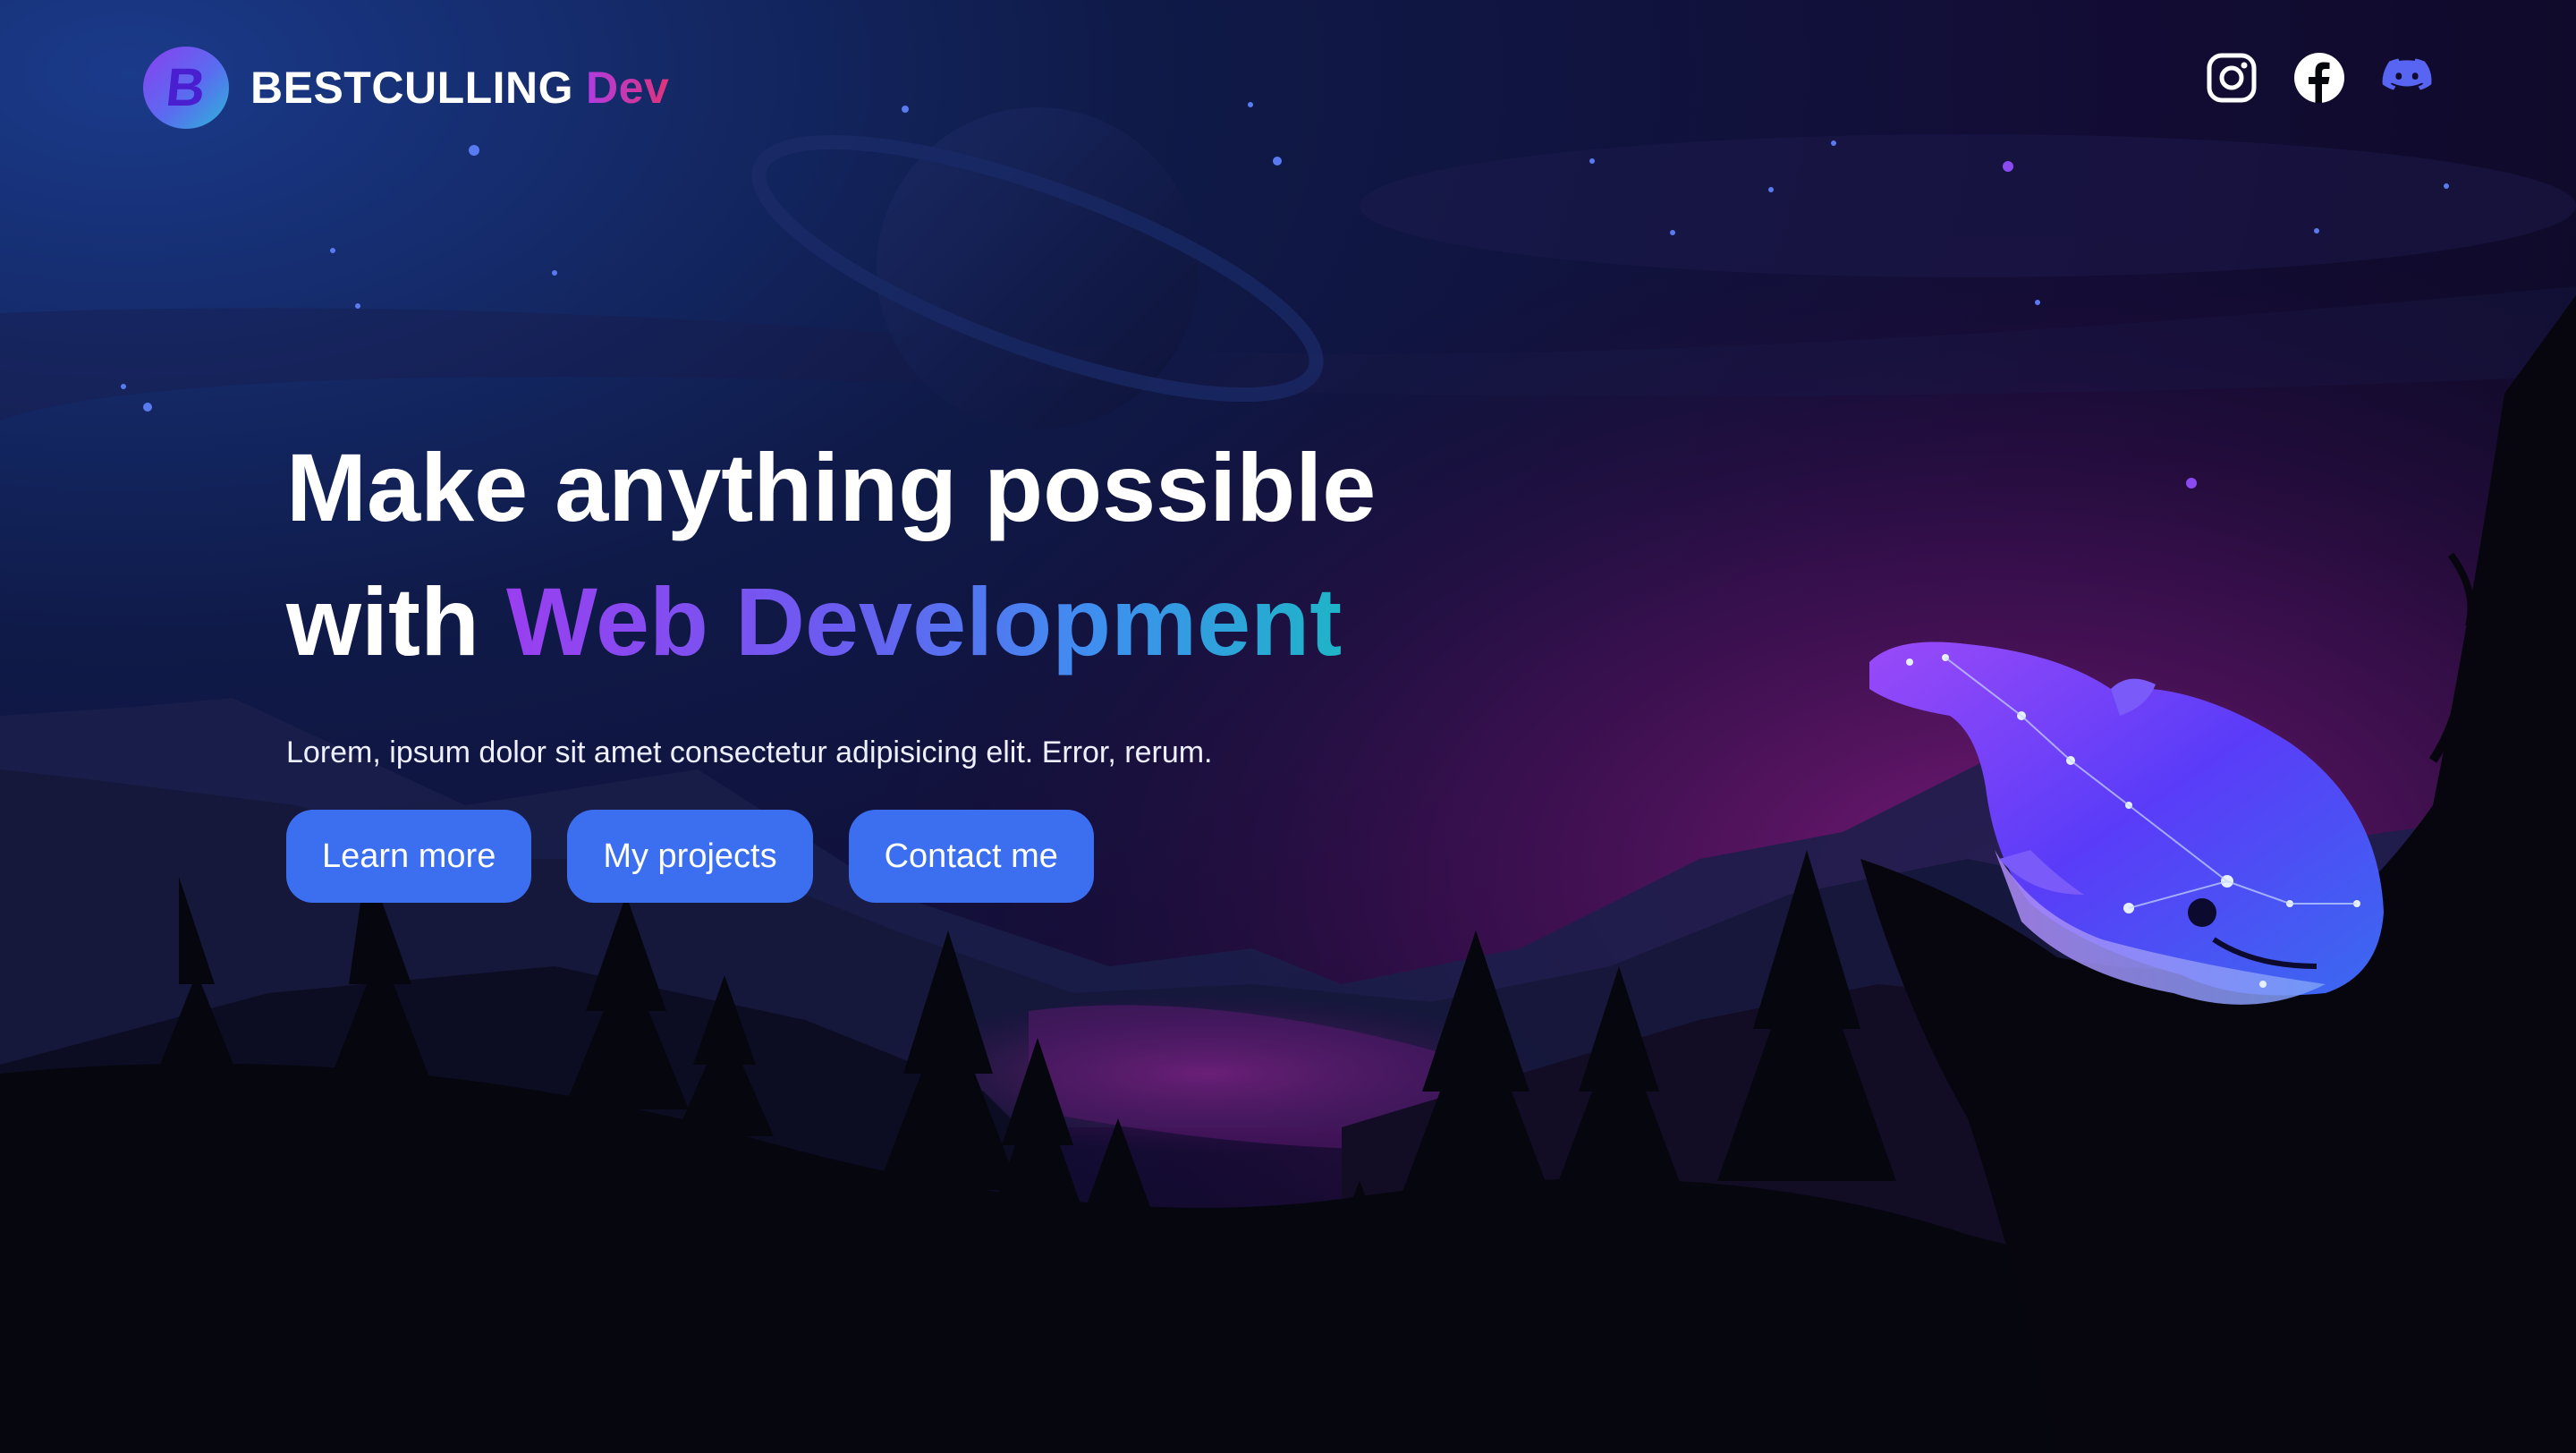  What do you see at coordinates (409, 856) in the screenshot?
I see `learn-more-button: Learn more` at bounding box center [409, 856].